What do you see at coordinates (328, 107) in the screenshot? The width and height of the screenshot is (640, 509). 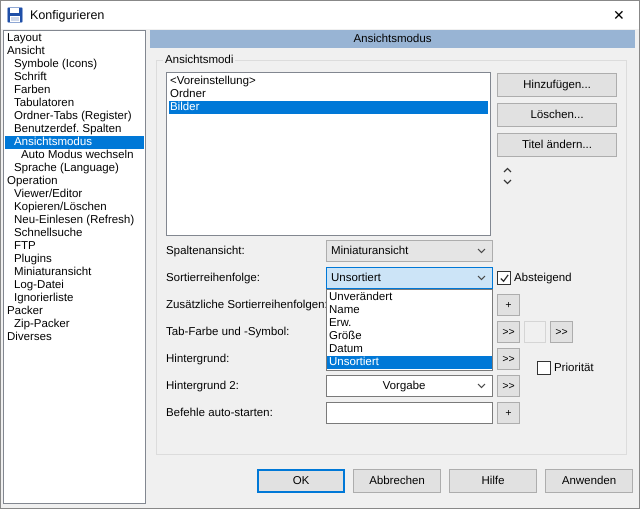 I see `list-item: Bilder` at bounding box center [328, 107].